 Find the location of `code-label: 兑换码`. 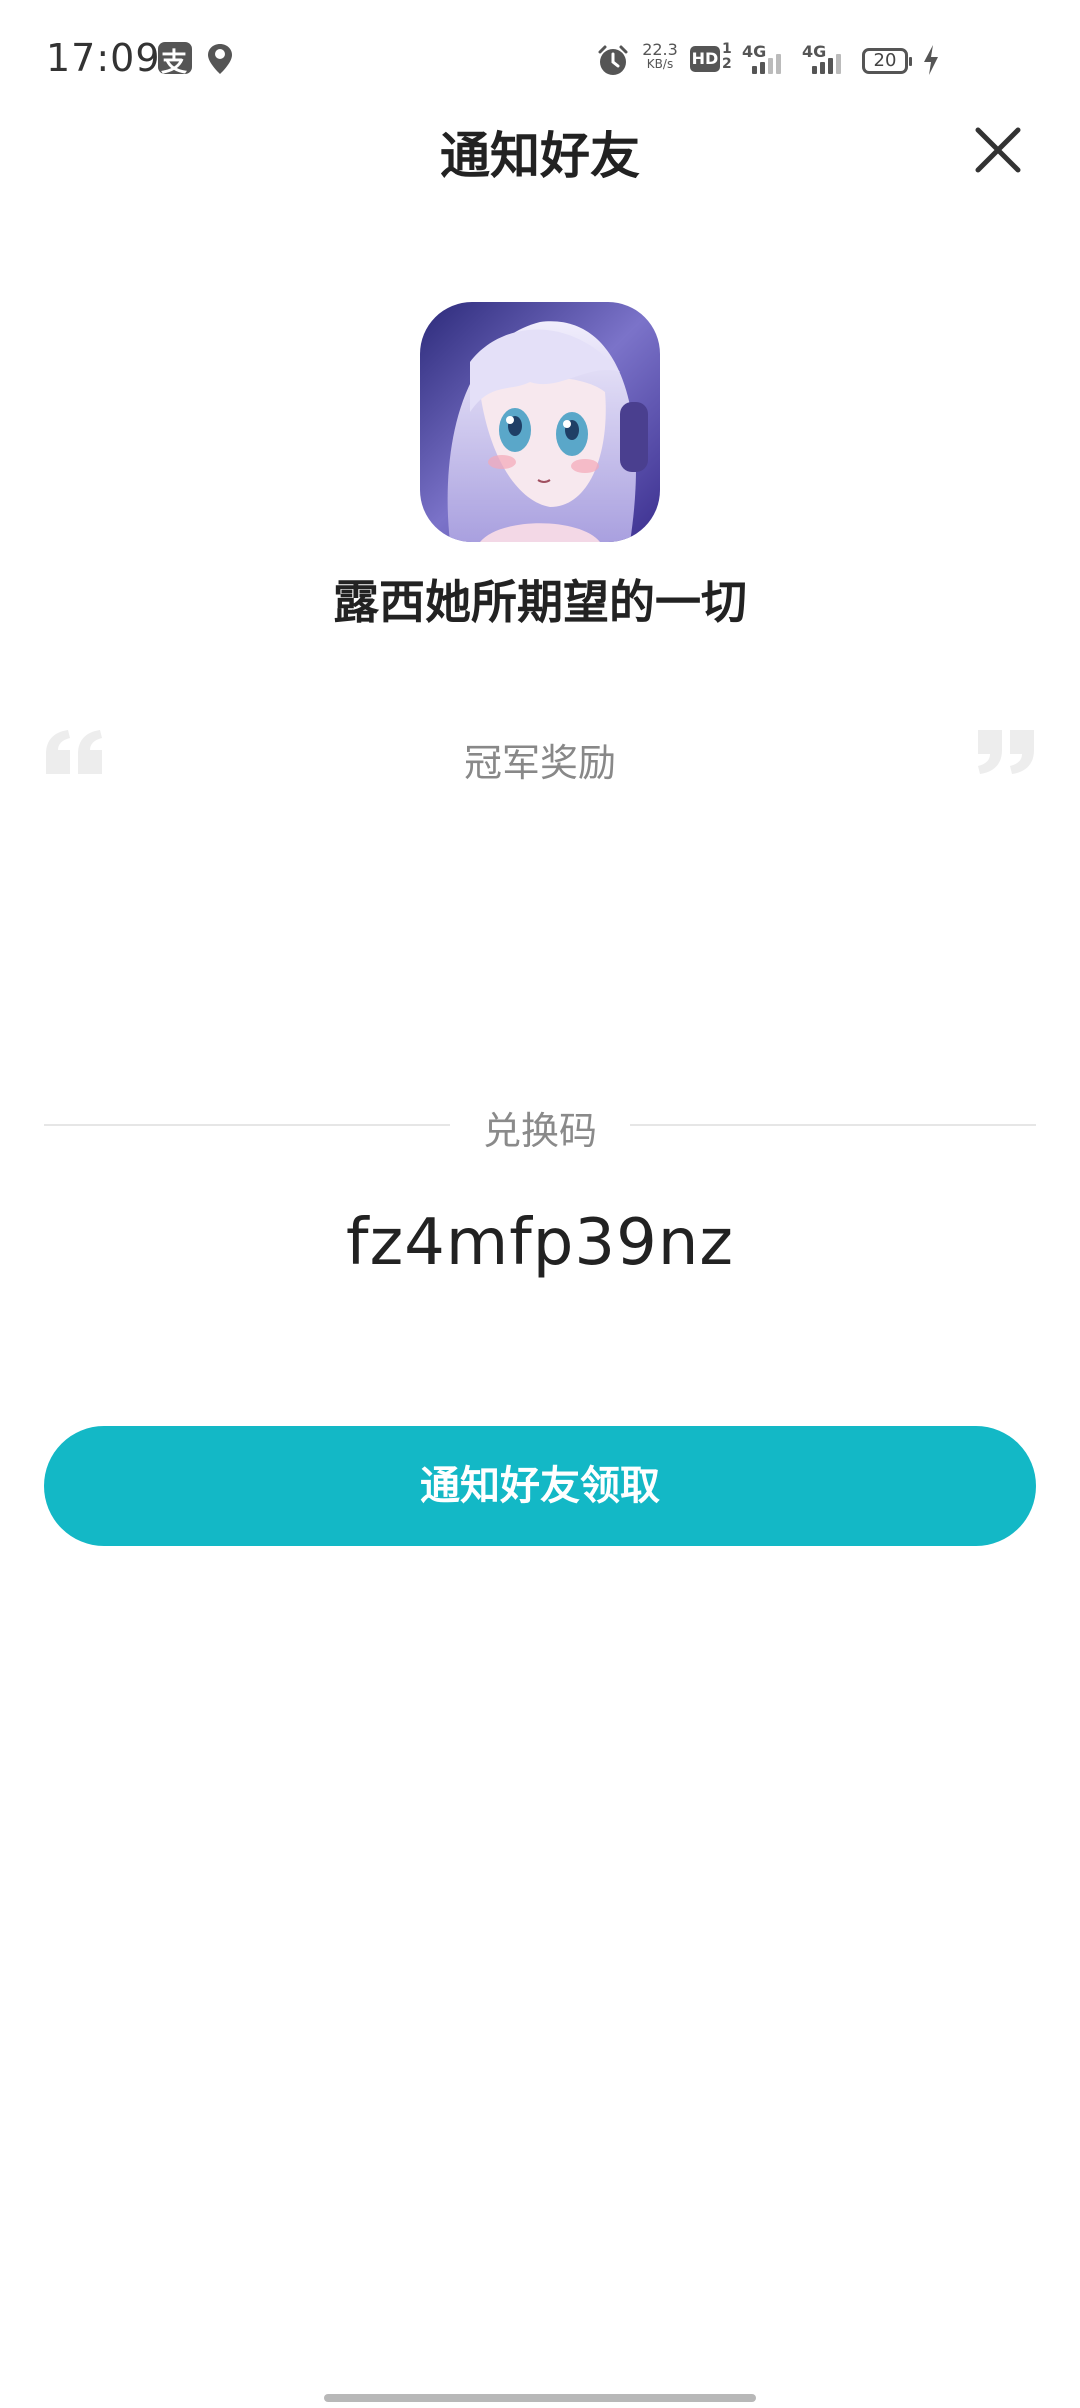

code-label: 兑换码 is located at coordinates (539, 1131).